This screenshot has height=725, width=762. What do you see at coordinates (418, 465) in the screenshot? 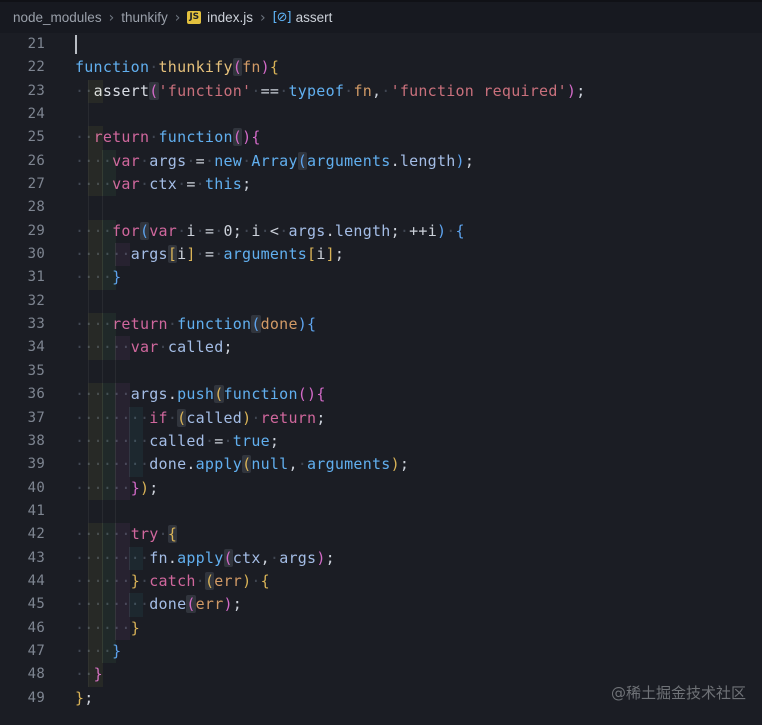
I see `code-line-content: ········done.apply(null,·arguments);` at bounding box center [418, 465].